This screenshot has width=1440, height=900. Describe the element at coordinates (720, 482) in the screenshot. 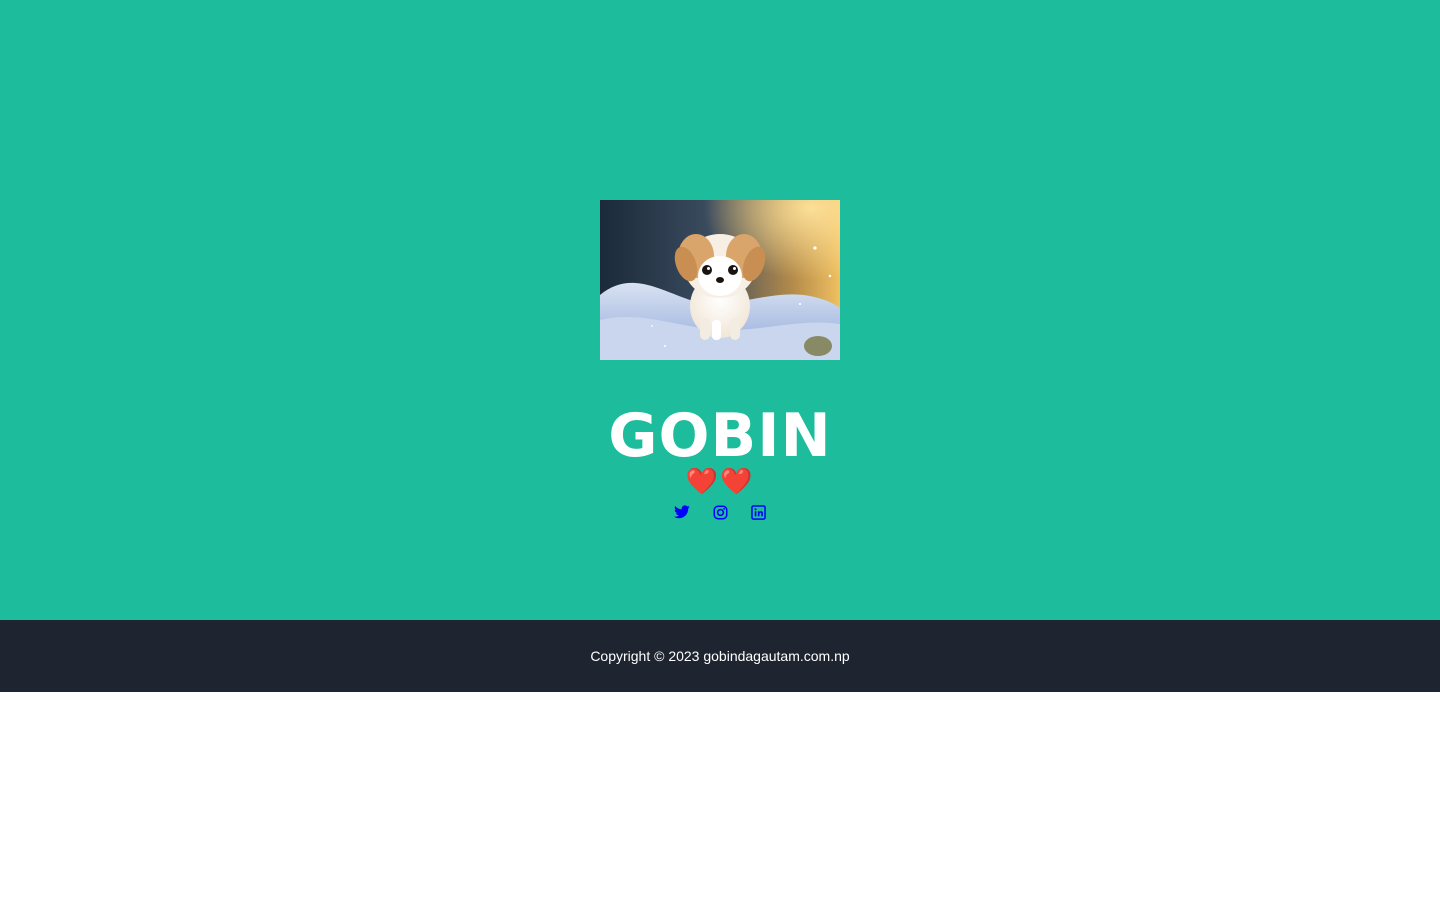

I see `hearts-emoji: ❤️❤️` at that location.